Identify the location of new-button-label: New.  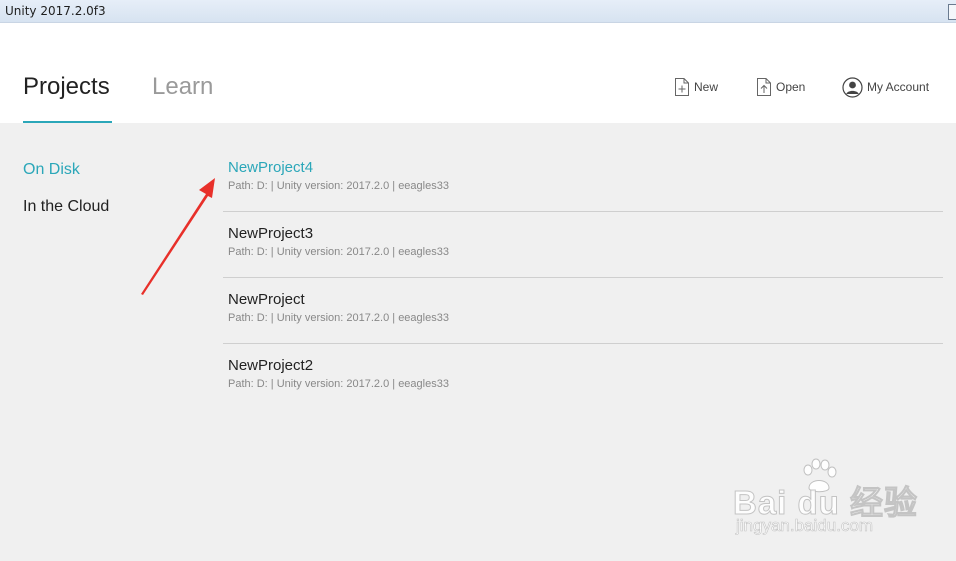
(706, 87).